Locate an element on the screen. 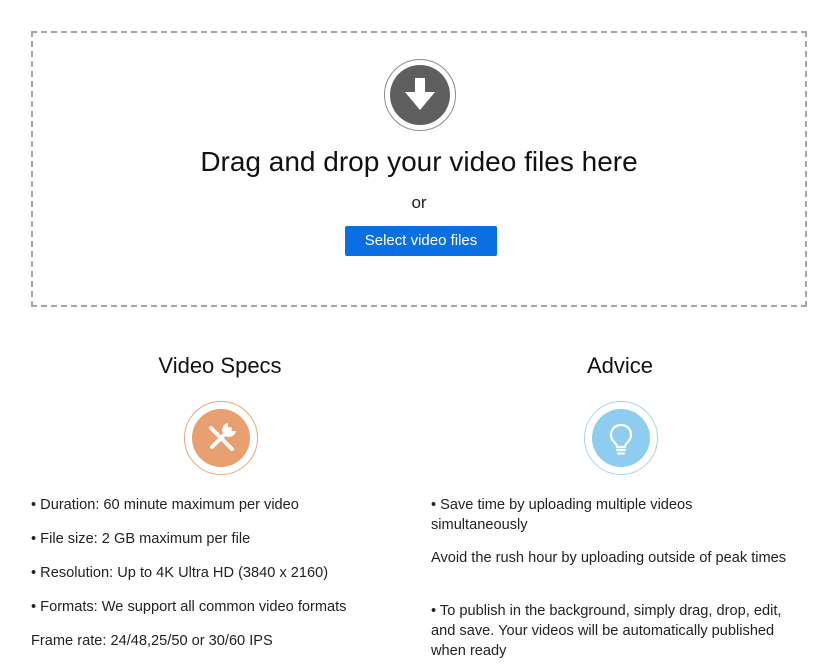  specs-item: • File size: 2 GB maximum per file is located at coordinates (141, 539).